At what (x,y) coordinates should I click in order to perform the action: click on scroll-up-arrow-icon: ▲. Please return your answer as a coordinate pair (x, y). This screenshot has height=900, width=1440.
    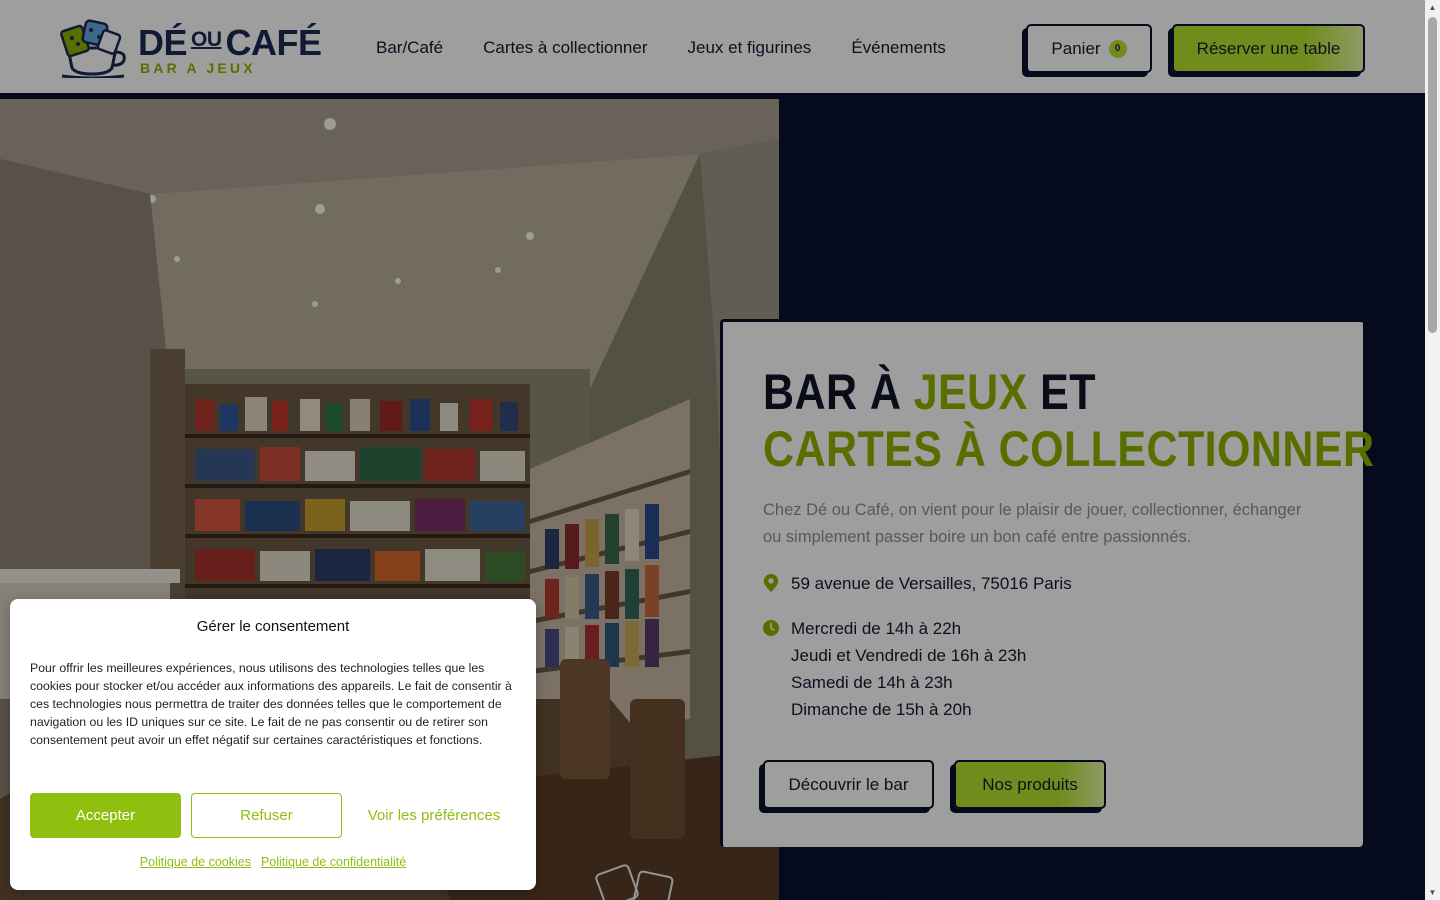
    Looking at the image, I should click on (1432, 7).